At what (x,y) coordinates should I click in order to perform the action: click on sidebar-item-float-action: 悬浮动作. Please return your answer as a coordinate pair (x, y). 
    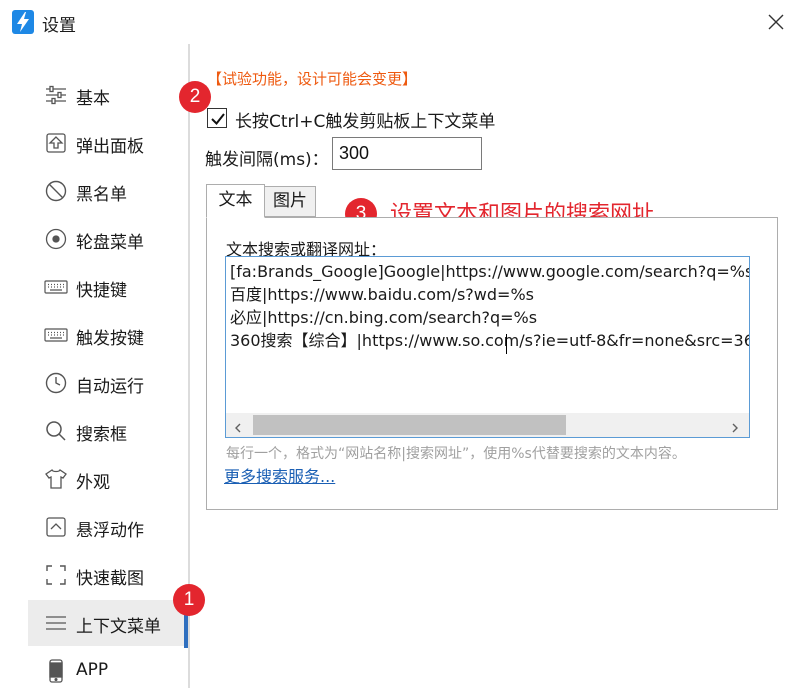
    Looking at the image, I should click on (108, 527).